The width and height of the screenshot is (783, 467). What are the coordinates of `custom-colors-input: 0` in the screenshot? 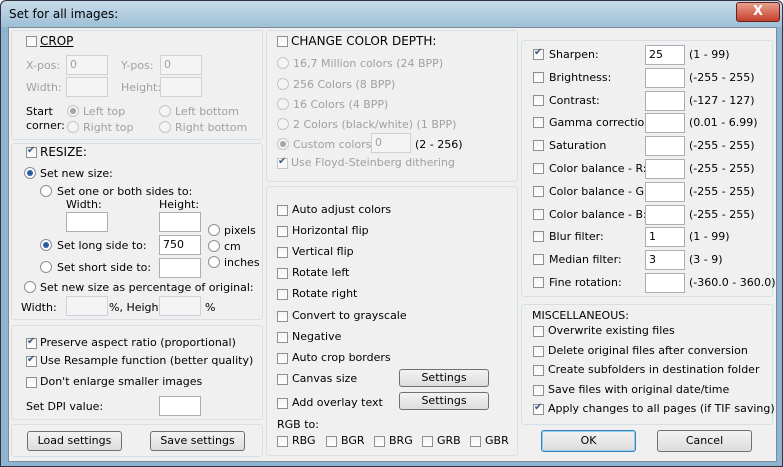 It's located at (391, 143).